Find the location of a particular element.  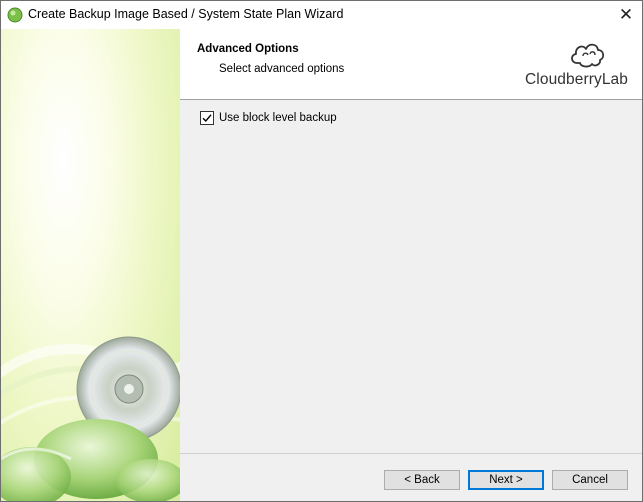

cancel-button: Cancel is located at coordinates (590, 480).